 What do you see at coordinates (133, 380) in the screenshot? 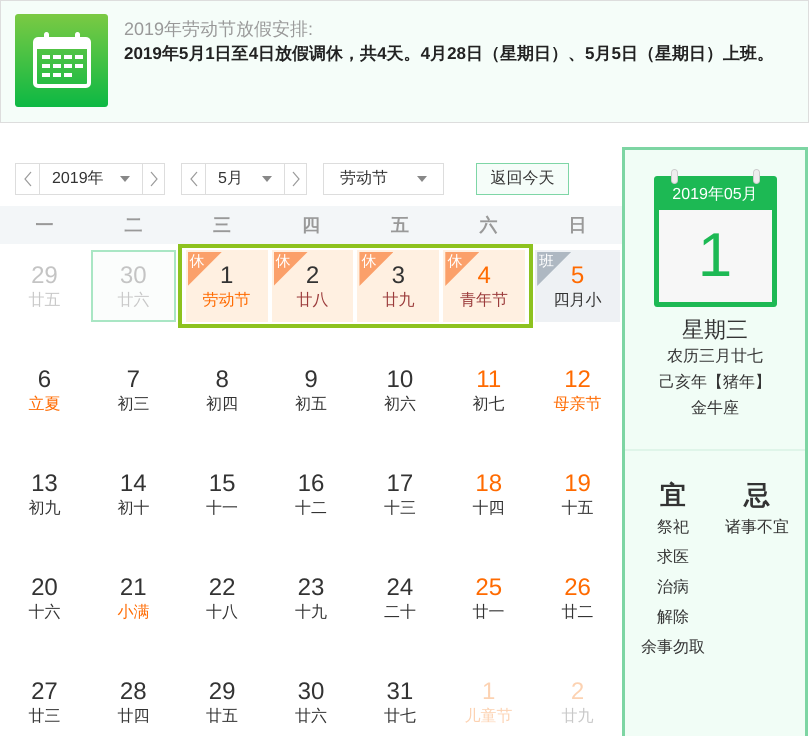
I see `day-number: 7` at bounding box center [133, 380].